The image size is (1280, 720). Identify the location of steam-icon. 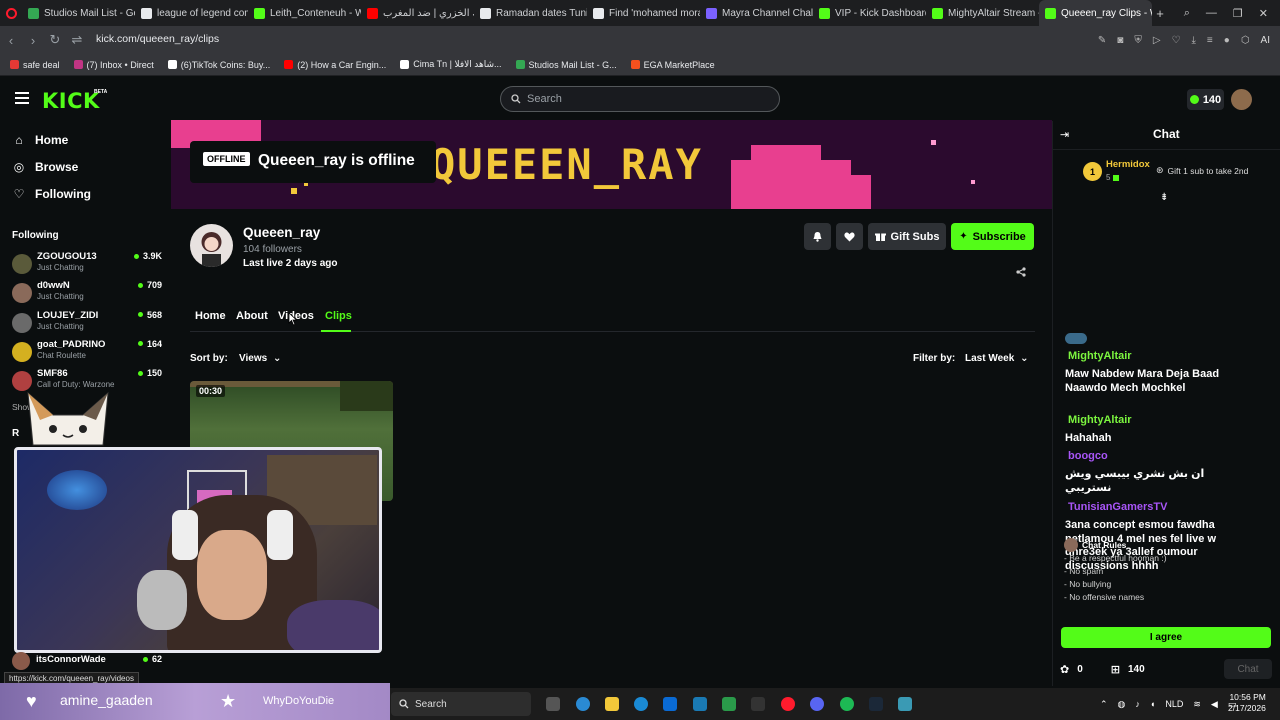
(876, 704).